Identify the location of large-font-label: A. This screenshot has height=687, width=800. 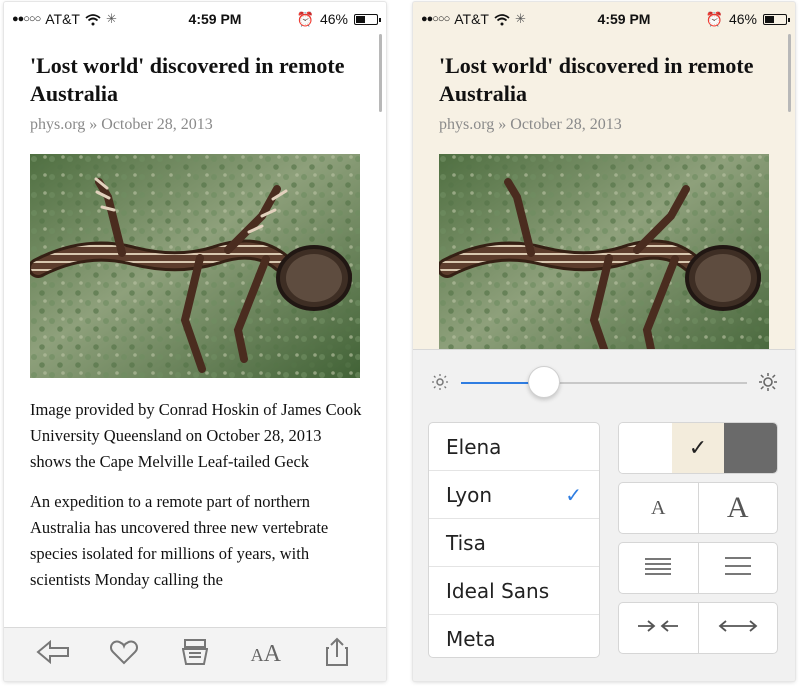
(737, 507).